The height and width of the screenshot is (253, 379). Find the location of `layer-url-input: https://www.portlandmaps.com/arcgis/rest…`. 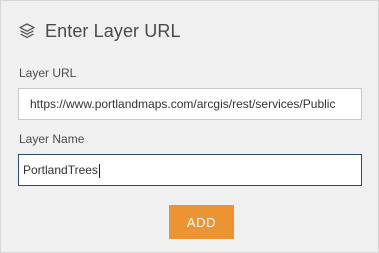

layer-url-input: https://www.portlandmaps.com/arcgis/rest… is located at coordinates (190, 104).